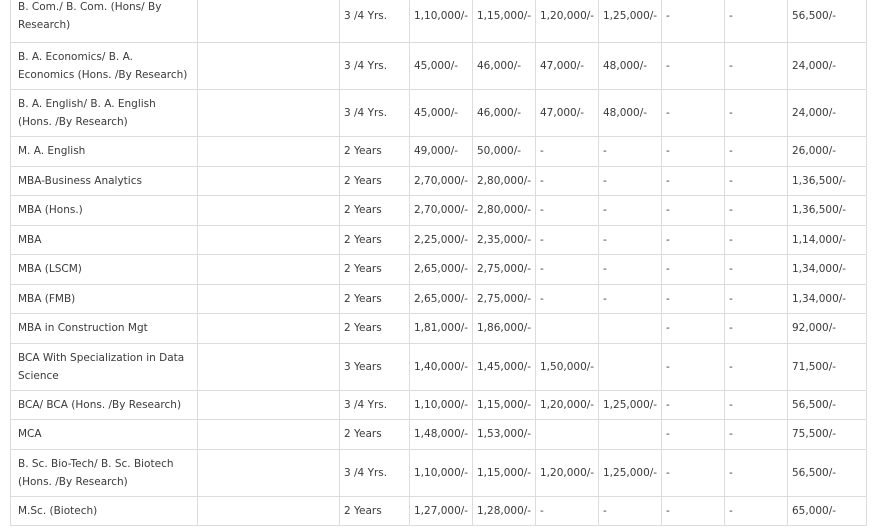  Describe the element at coordinates (567, 113) in the screenshot. I see `fee-cell-f3: 47,000/-` at that location.